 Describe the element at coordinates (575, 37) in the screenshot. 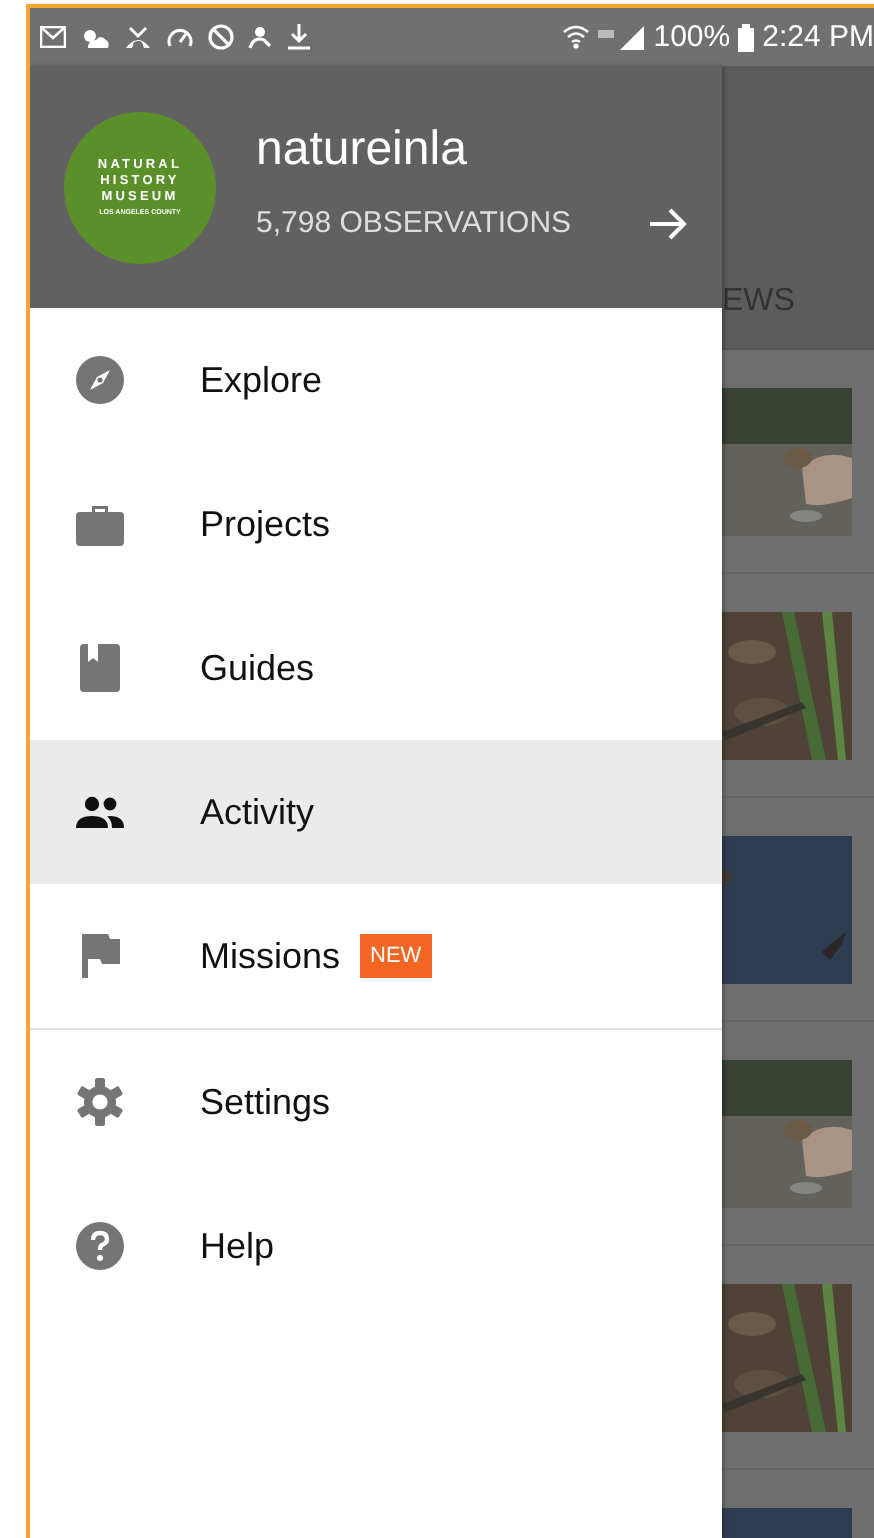

I see `wifi-icon` at that location.